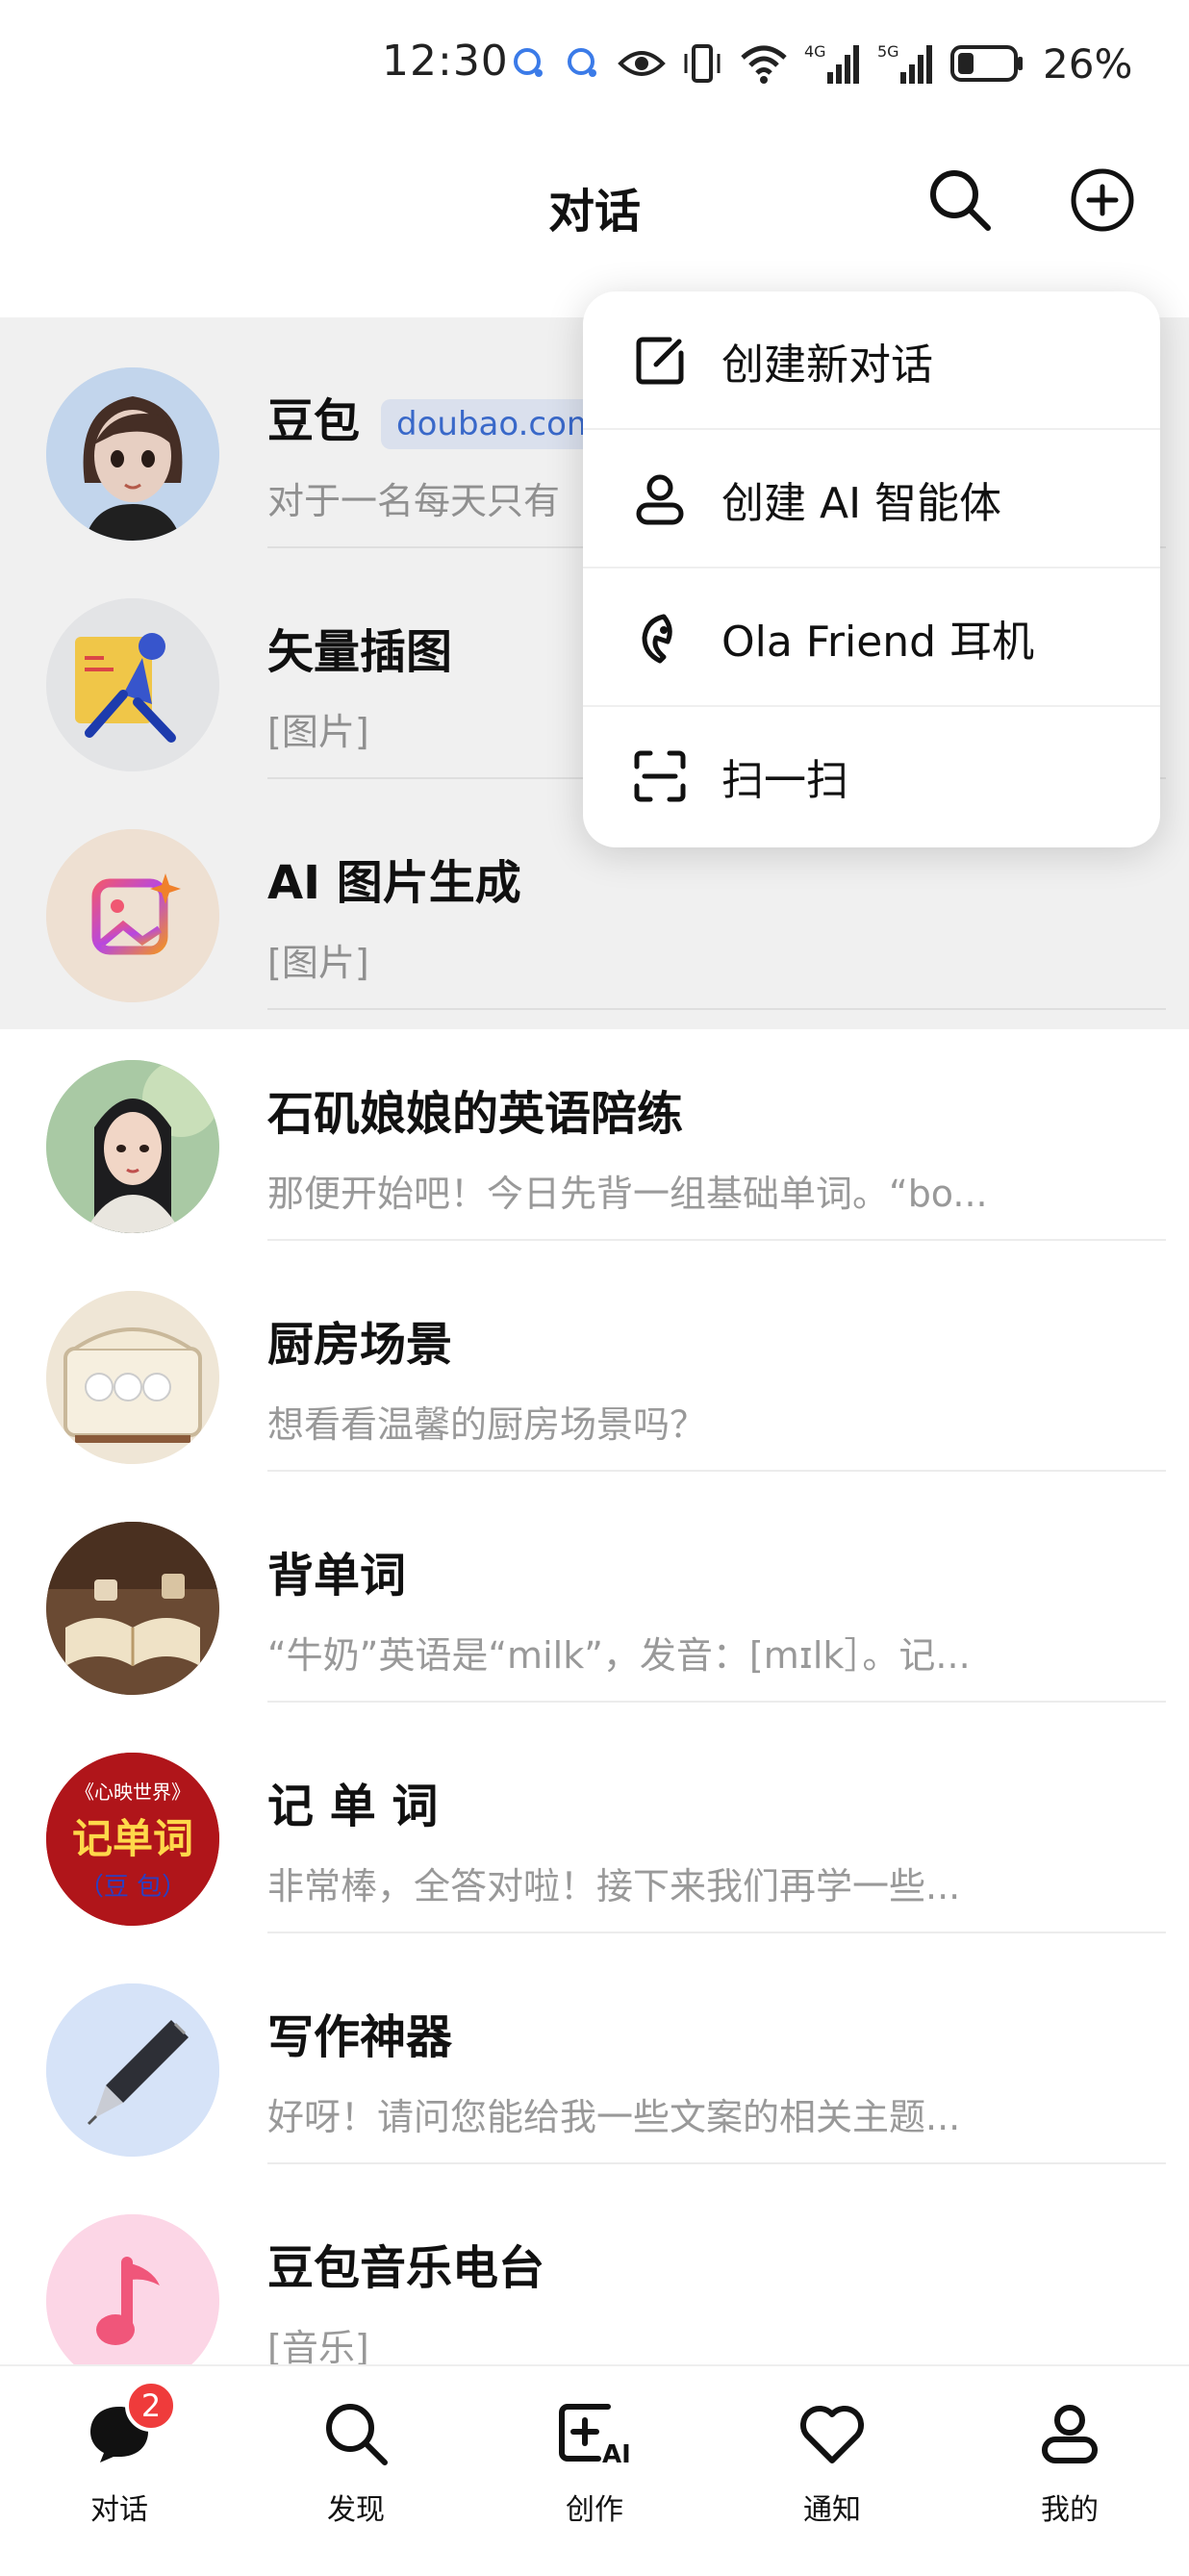  What do you see at coordinates (594, 2510) in the screenshot?
I see `nav-label: 创作` at bounding box center [594, 2510].